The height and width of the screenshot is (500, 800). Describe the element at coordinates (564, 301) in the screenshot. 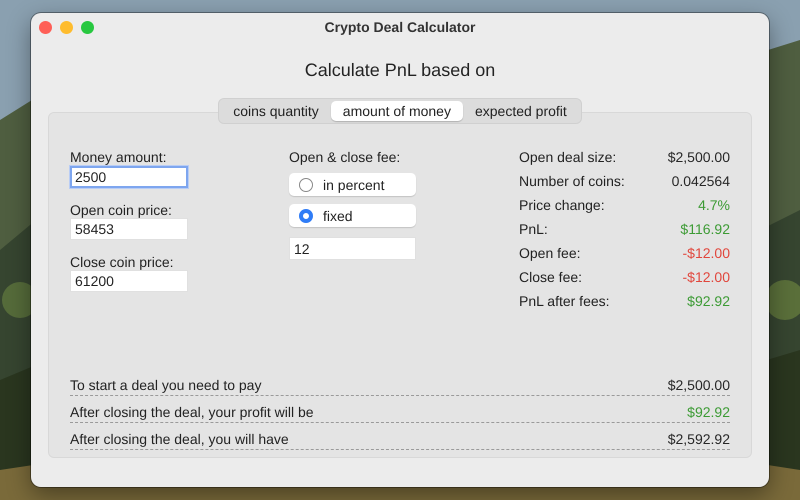

I see `result-label: PnL after fees:` at that location.